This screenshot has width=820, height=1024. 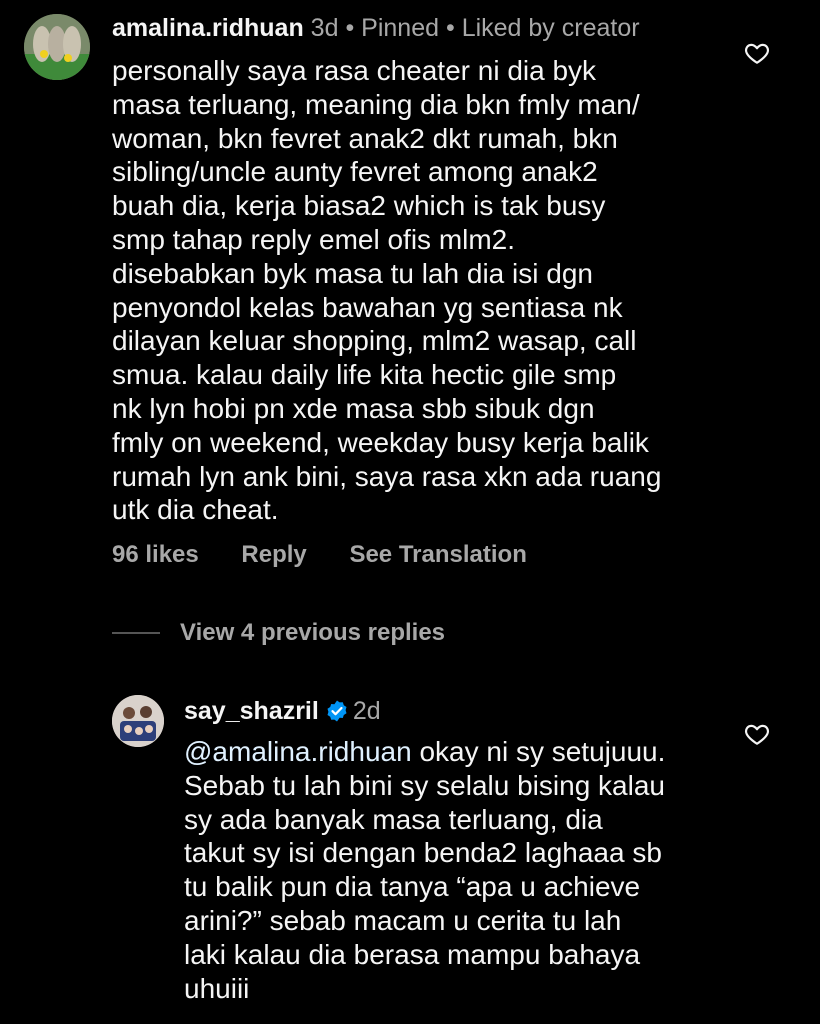 What do you see at coordinates (393, 819) in the screenshot?
I see `reply-line: sy ada banyak masa terluang, dia` at bounding box center [393, 819].